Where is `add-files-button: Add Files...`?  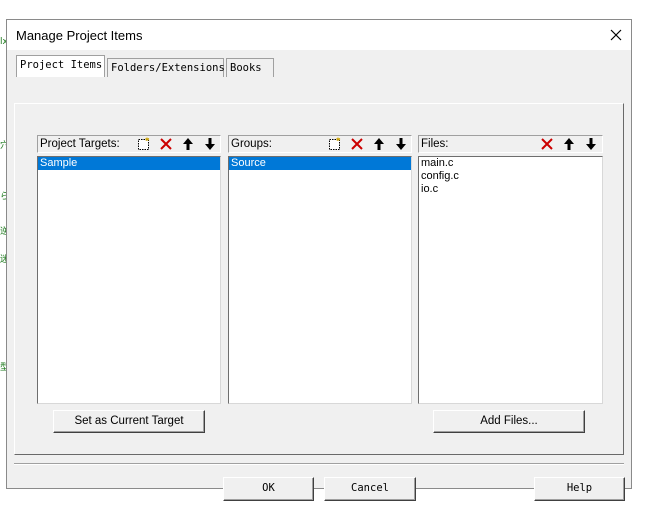 add-files-button: Add Files... is located at coordinates (509, 421).